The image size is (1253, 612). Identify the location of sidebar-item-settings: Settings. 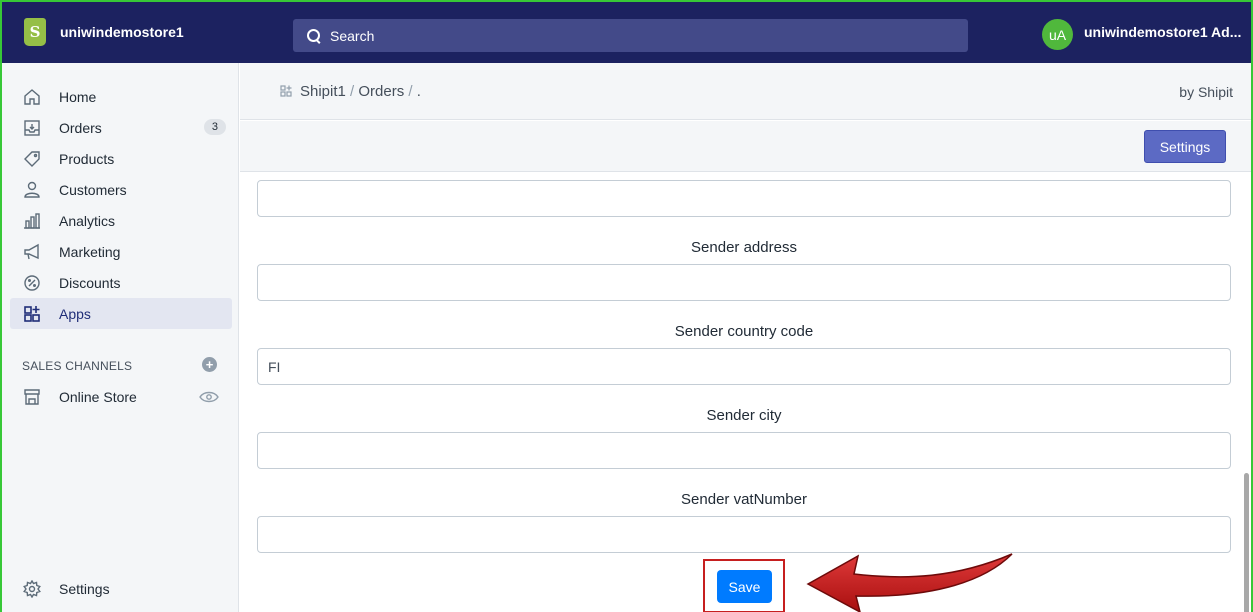
(121, 588).